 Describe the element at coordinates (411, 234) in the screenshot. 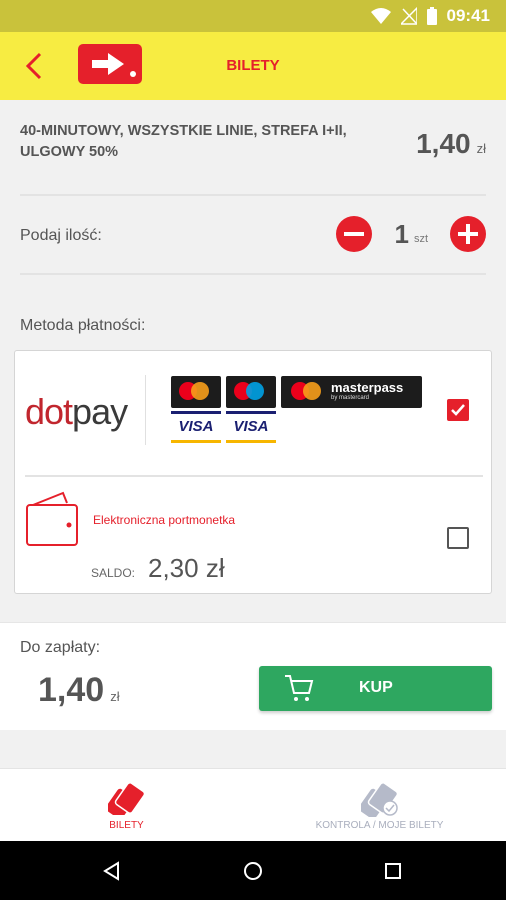

I see `quantity-stepper: 1 szt` at that location.